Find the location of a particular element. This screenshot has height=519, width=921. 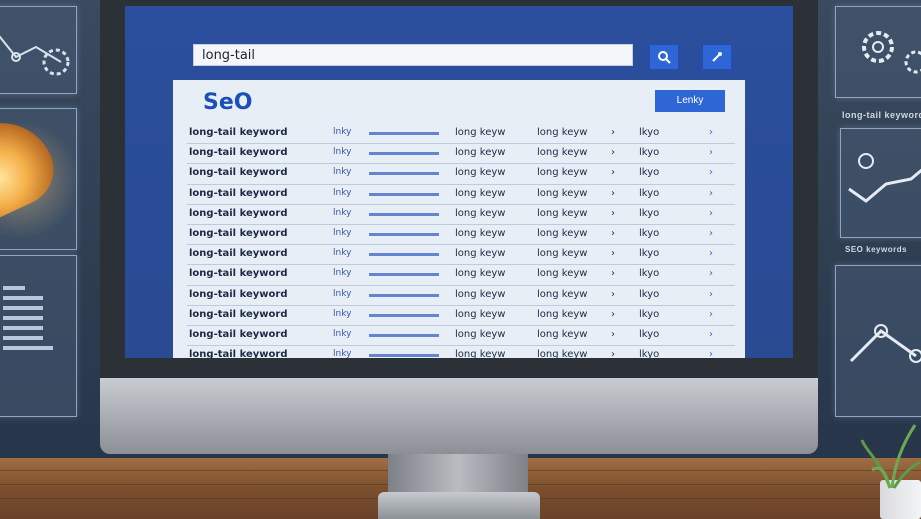

wall-caption-seo: SEO keywords is located at coordinates (876, 249).